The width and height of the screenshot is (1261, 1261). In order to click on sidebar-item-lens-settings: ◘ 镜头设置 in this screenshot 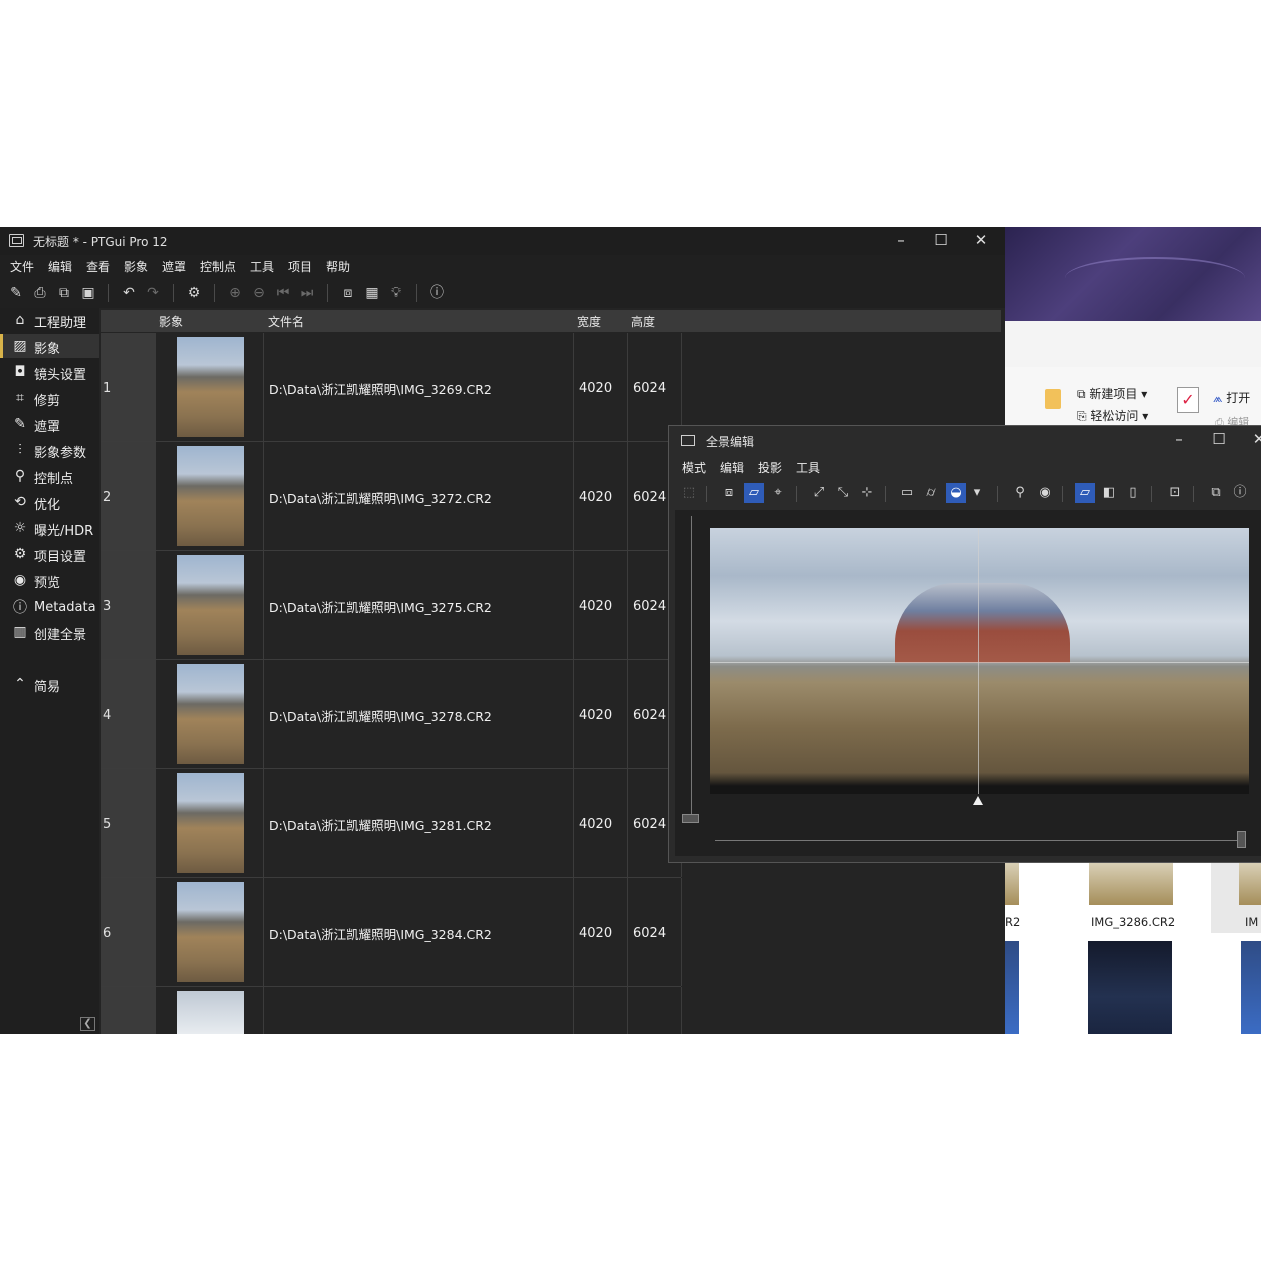, I will do `click(49, 372)`.